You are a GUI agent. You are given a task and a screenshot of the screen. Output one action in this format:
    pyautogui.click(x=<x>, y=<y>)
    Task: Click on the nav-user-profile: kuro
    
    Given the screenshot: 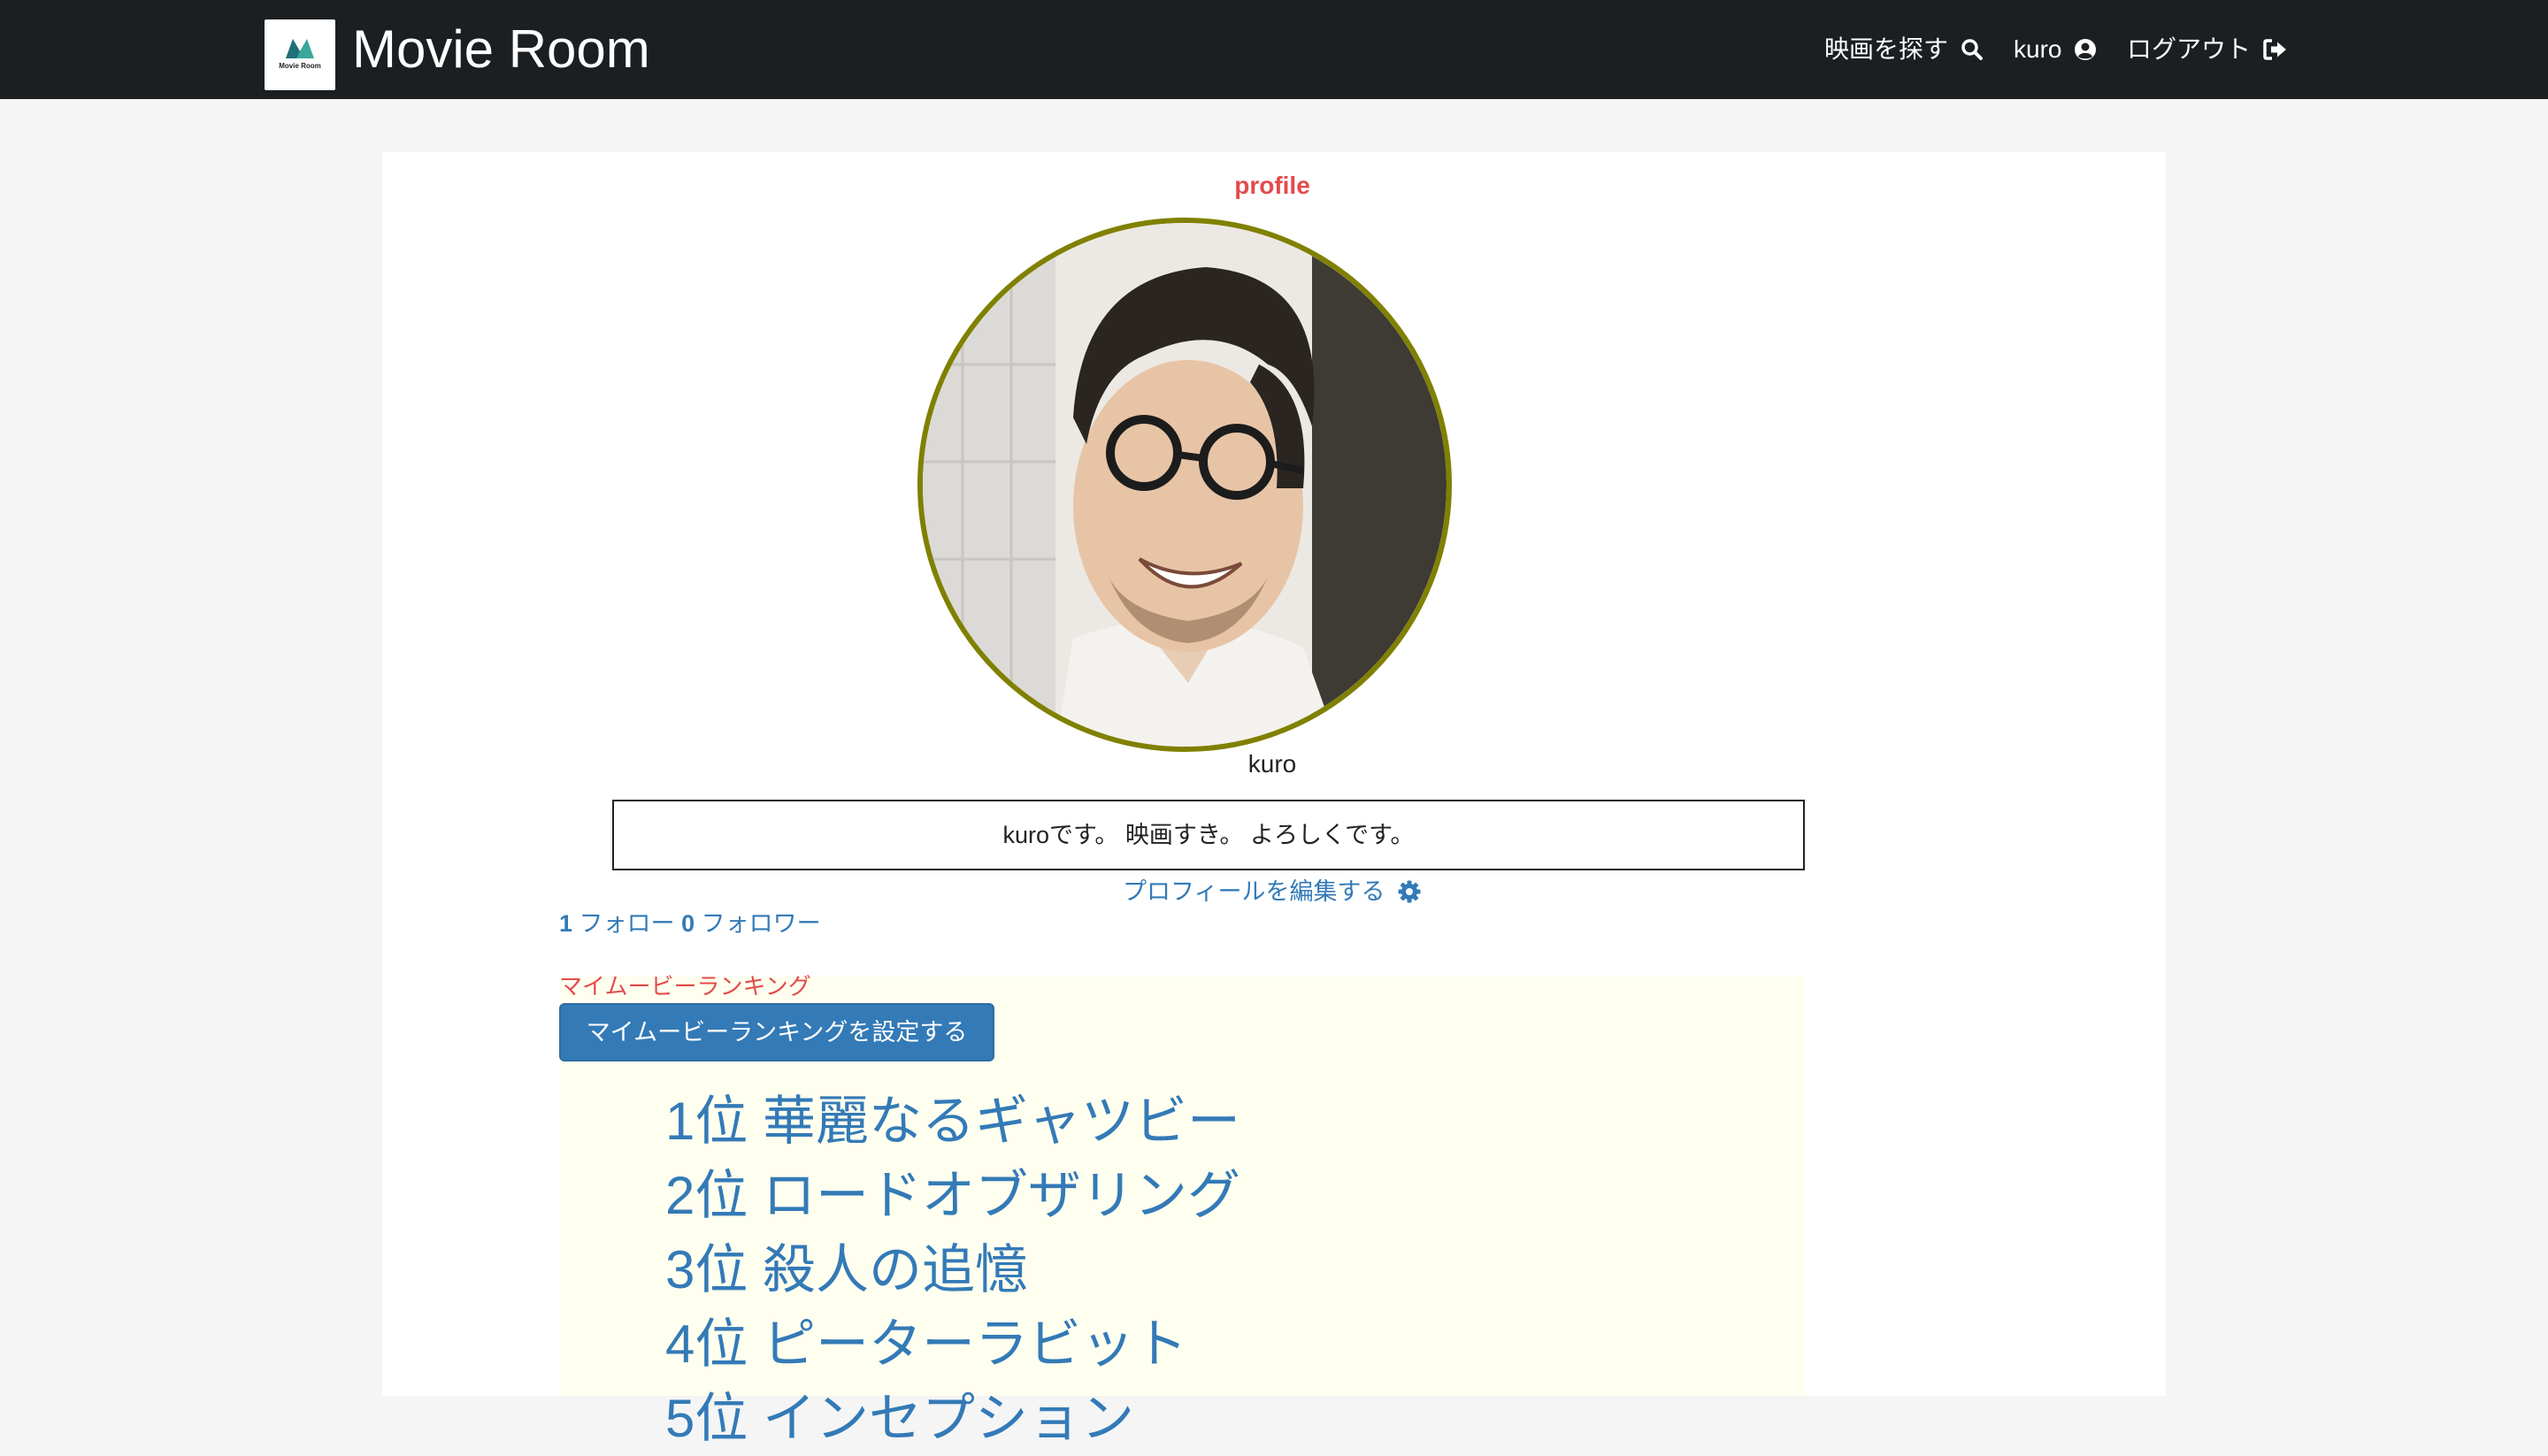 What is the action you would take?
    pyautogui.click(x=2055, y=49)
    